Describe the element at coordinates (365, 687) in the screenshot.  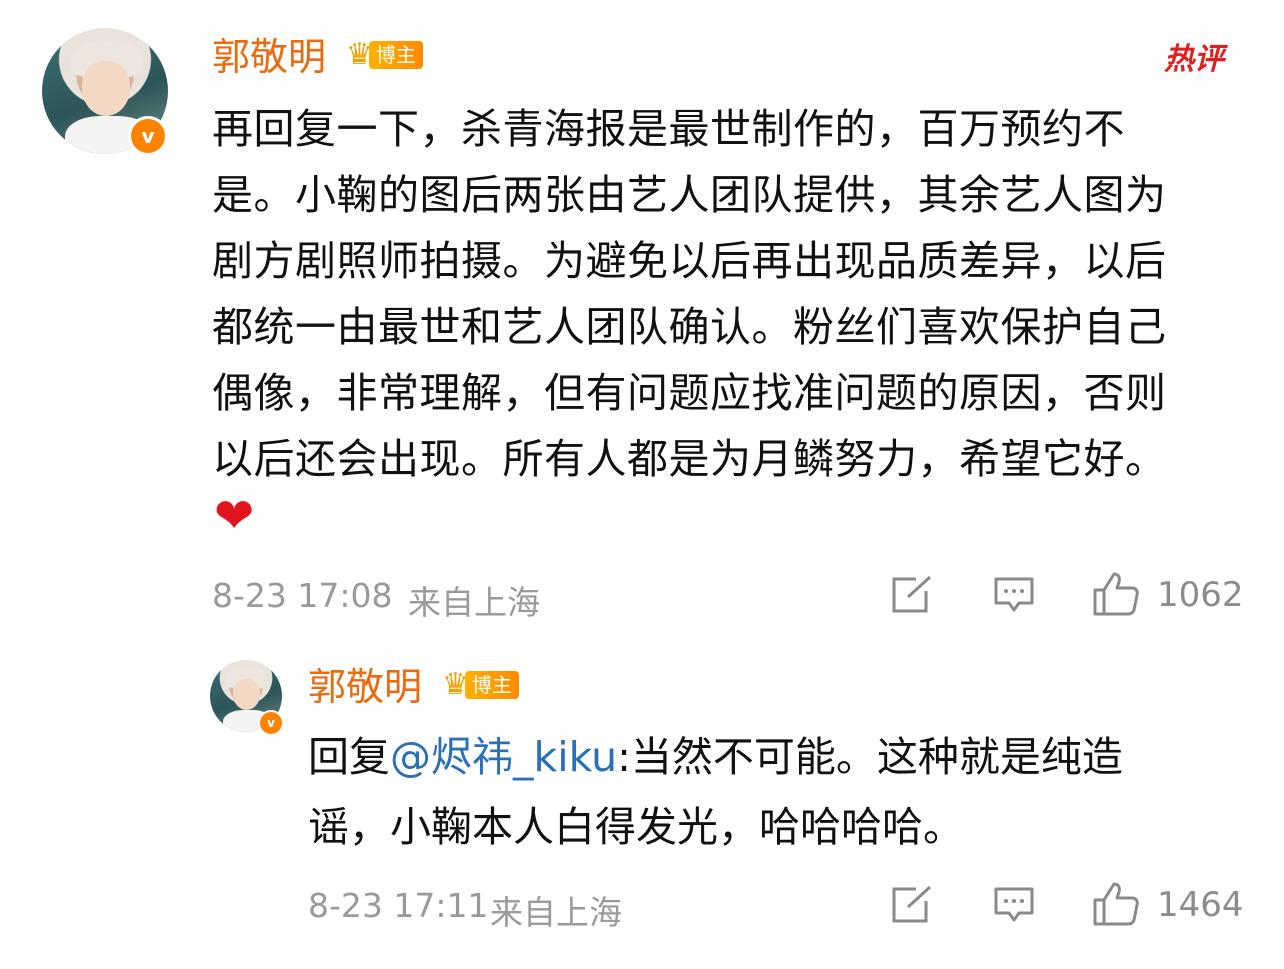
I see `reply-username: 郭敬明` at that location.